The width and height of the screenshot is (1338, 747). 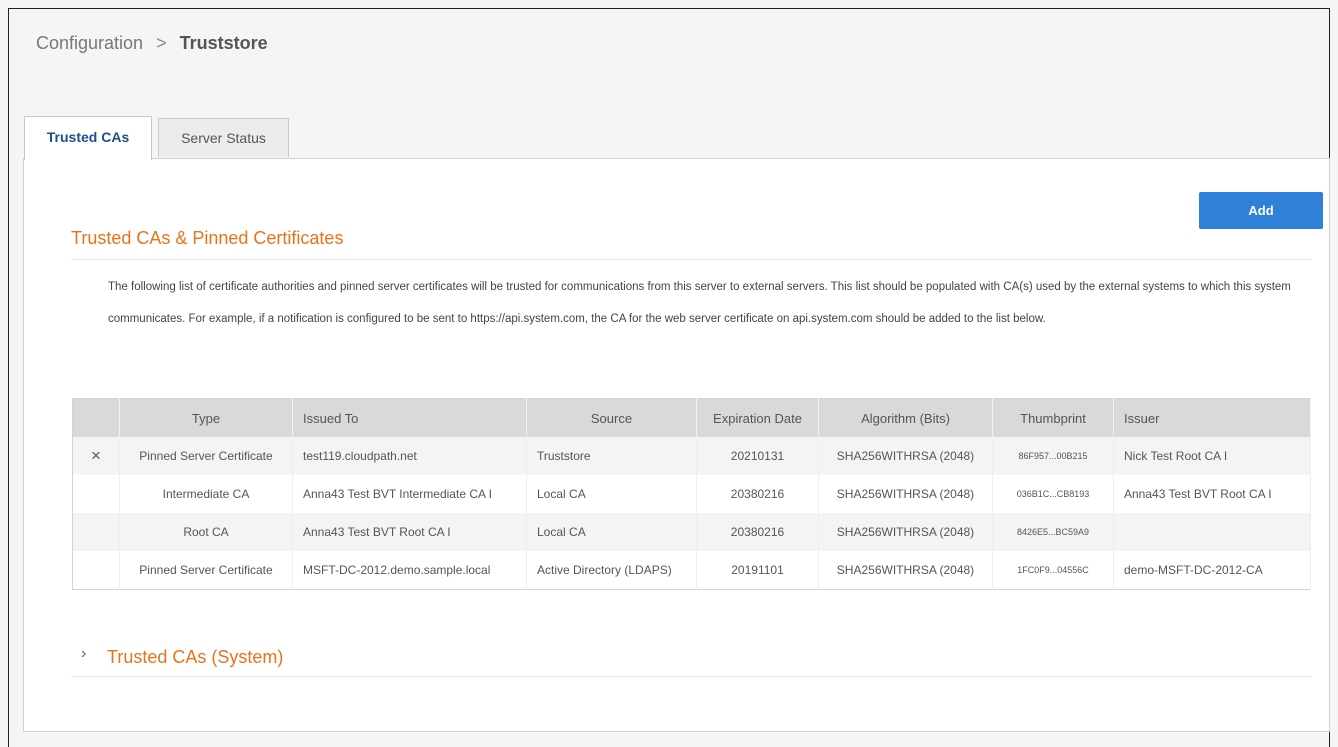 What do you see at coordinates (611, 570) in the screenshot?
I see `cell-source: Active Directory (LDAPS)` at bounding box center [611, 570].